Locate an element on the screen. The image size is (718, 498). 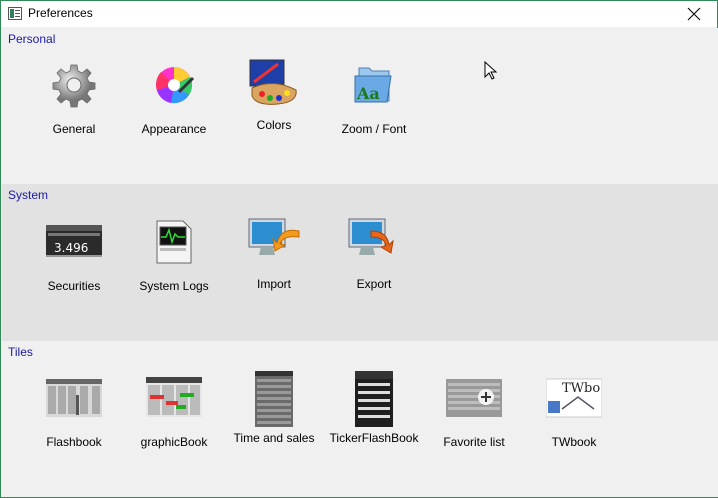
tile-tickerflashbook: TickerFlashBook is located at coordinates (374, 411).